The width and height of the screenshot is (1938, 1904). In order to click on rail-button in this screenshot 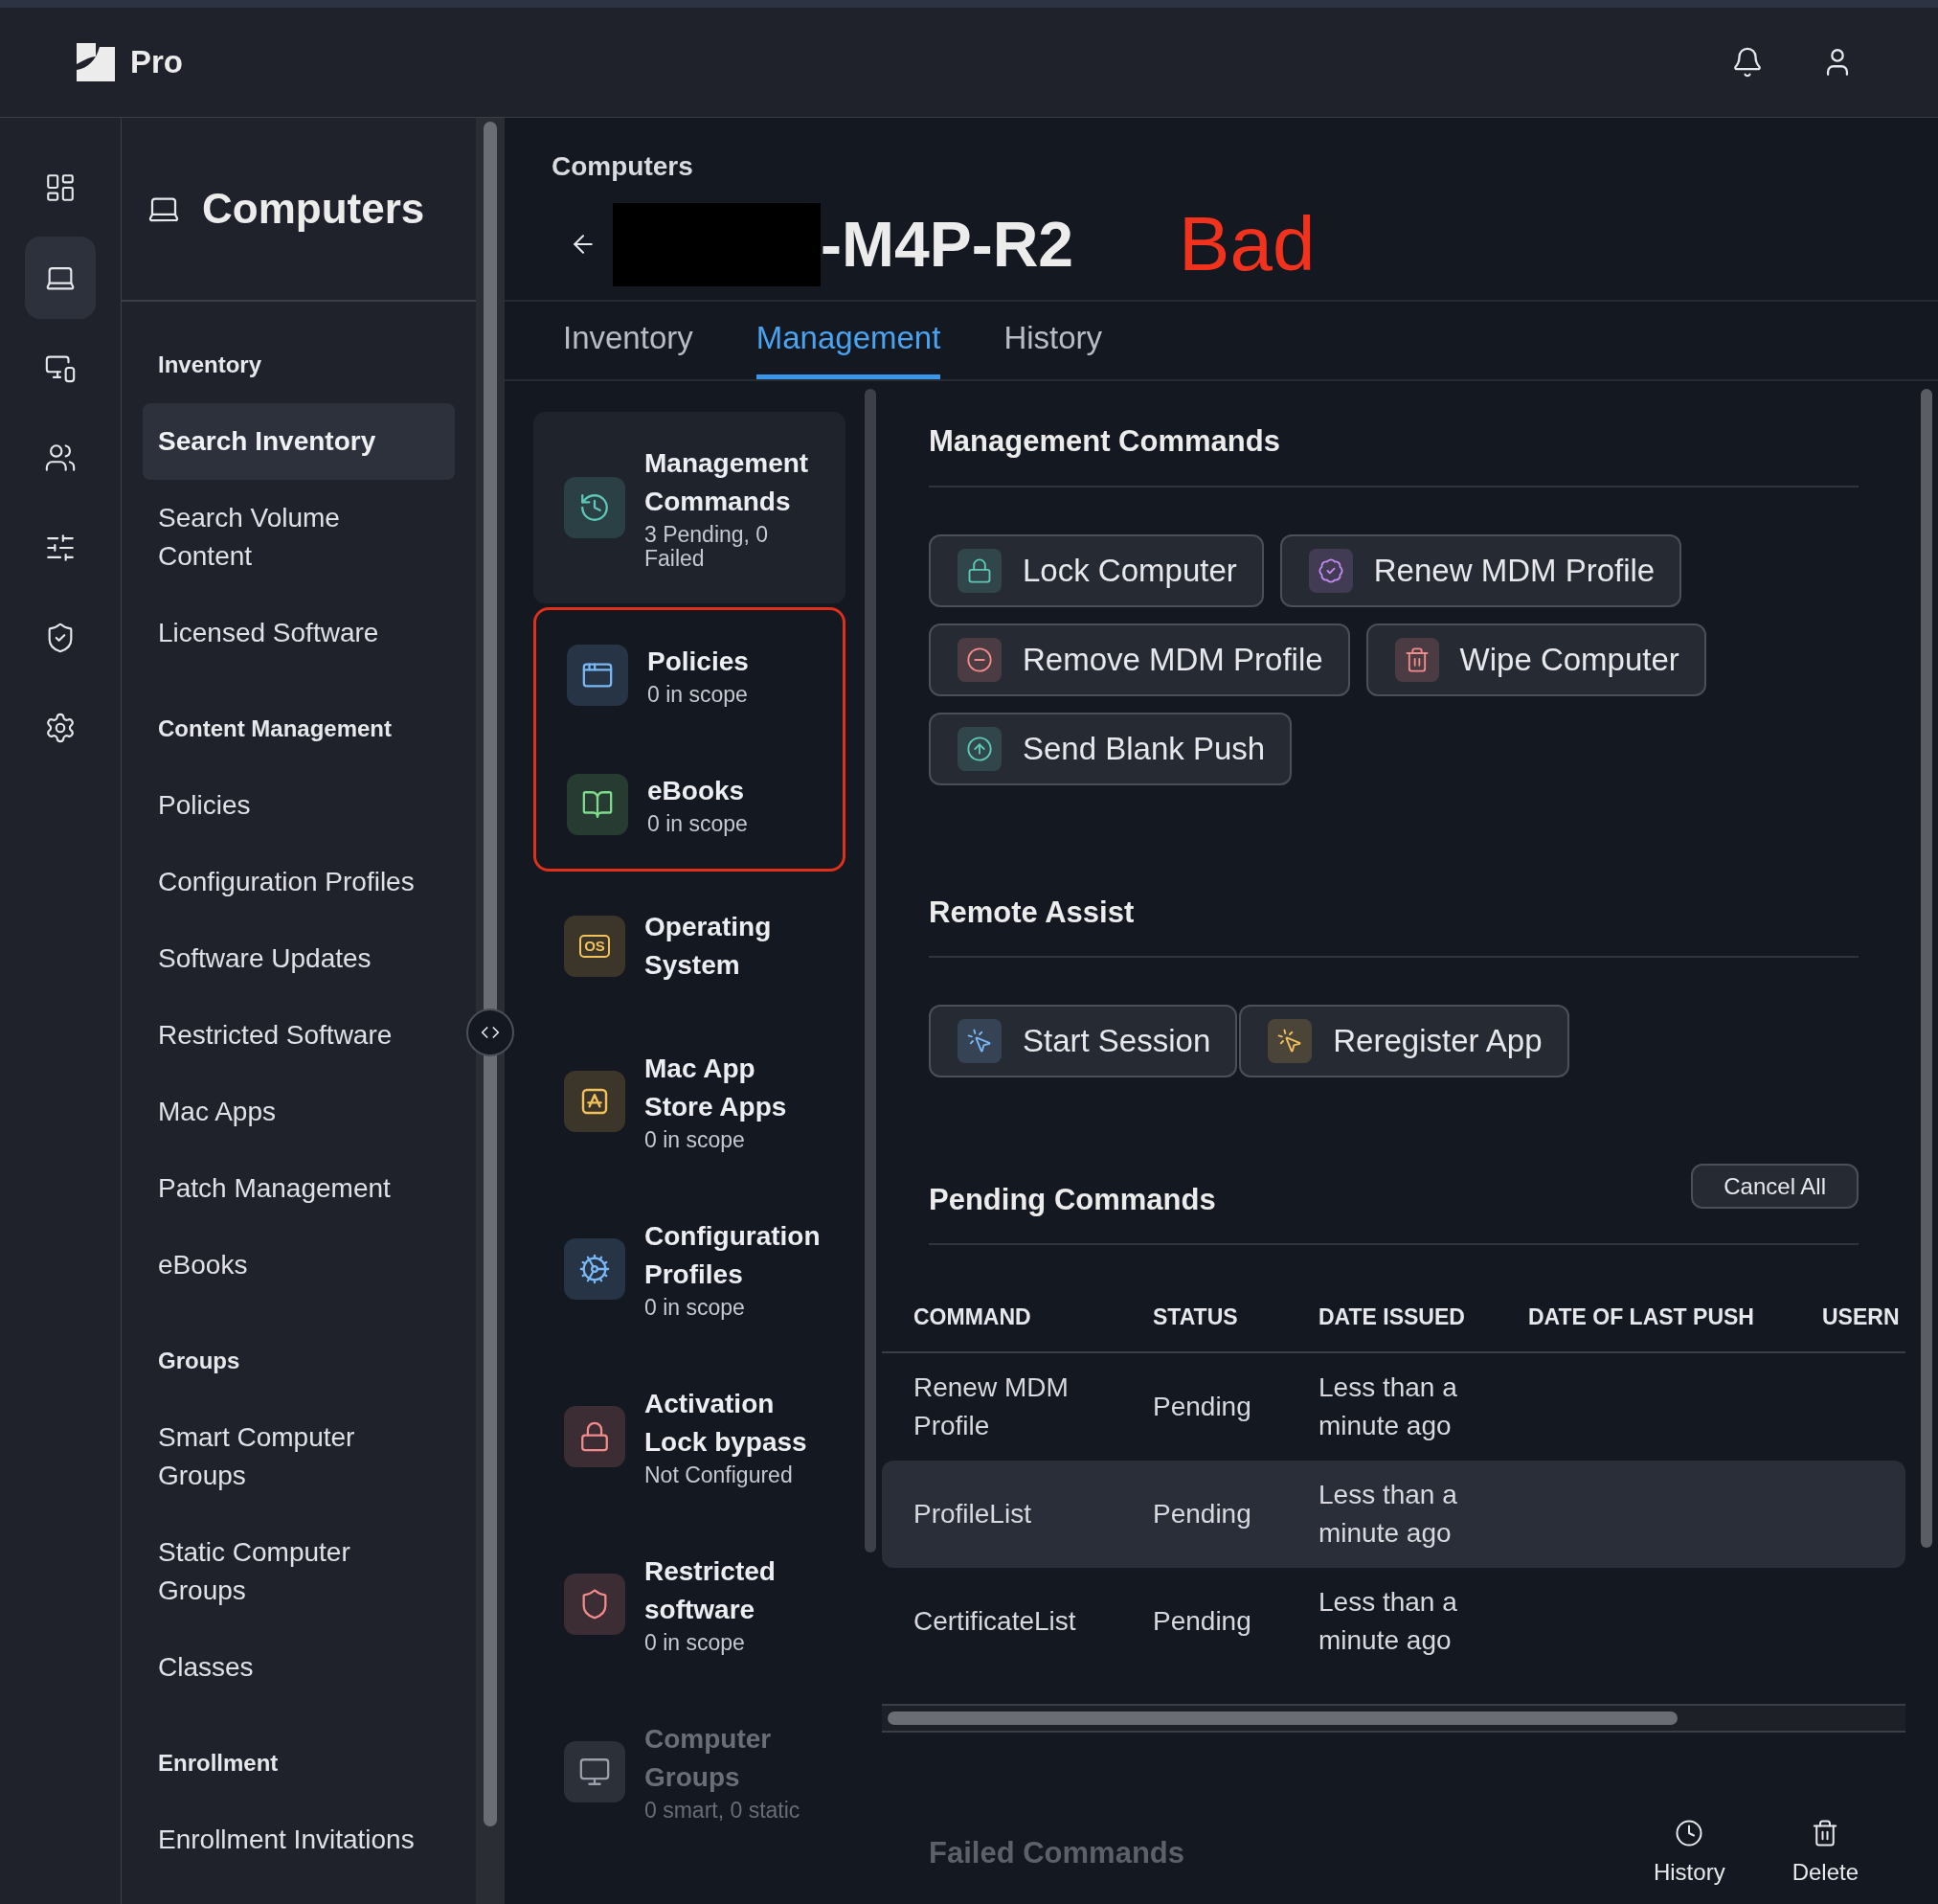, I will do `click(60, 278)`.